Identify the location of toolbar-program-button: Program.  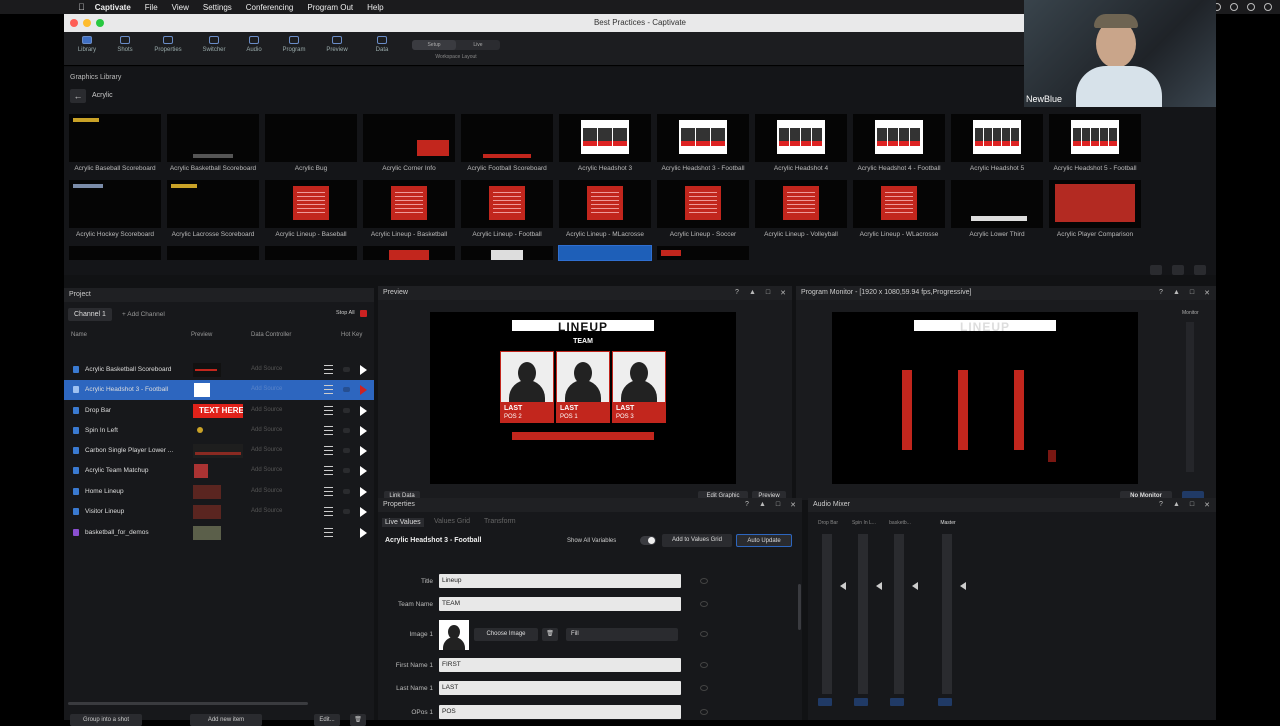
(294, 44).